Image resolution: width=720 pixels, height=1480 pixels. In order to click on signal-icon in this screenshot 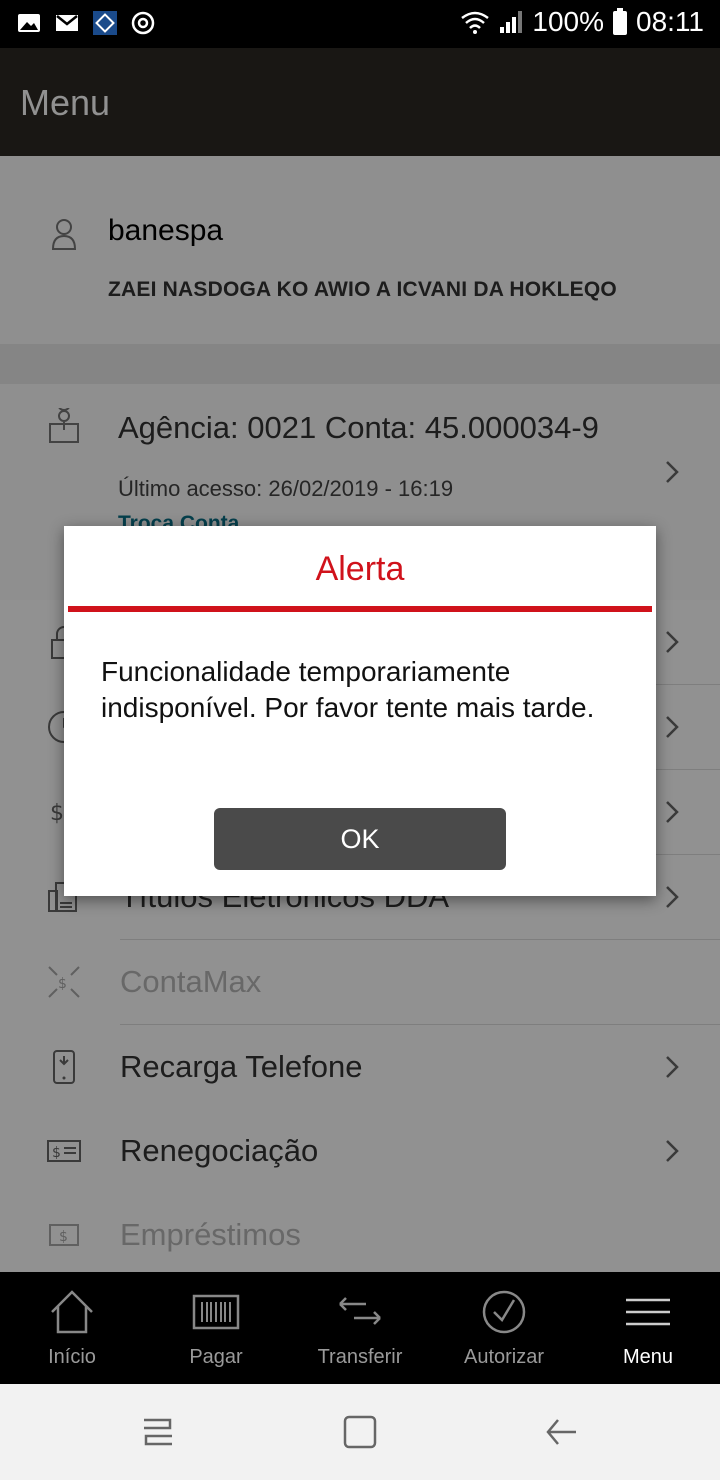, I will do `click(511, 22)`.